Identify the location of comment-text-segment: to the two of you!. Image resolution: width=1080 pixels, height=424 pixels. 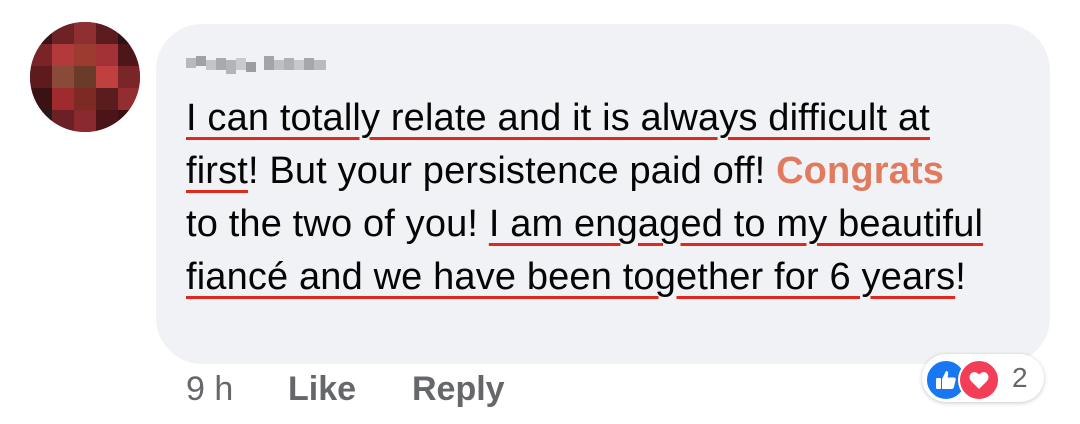
(337, 224).